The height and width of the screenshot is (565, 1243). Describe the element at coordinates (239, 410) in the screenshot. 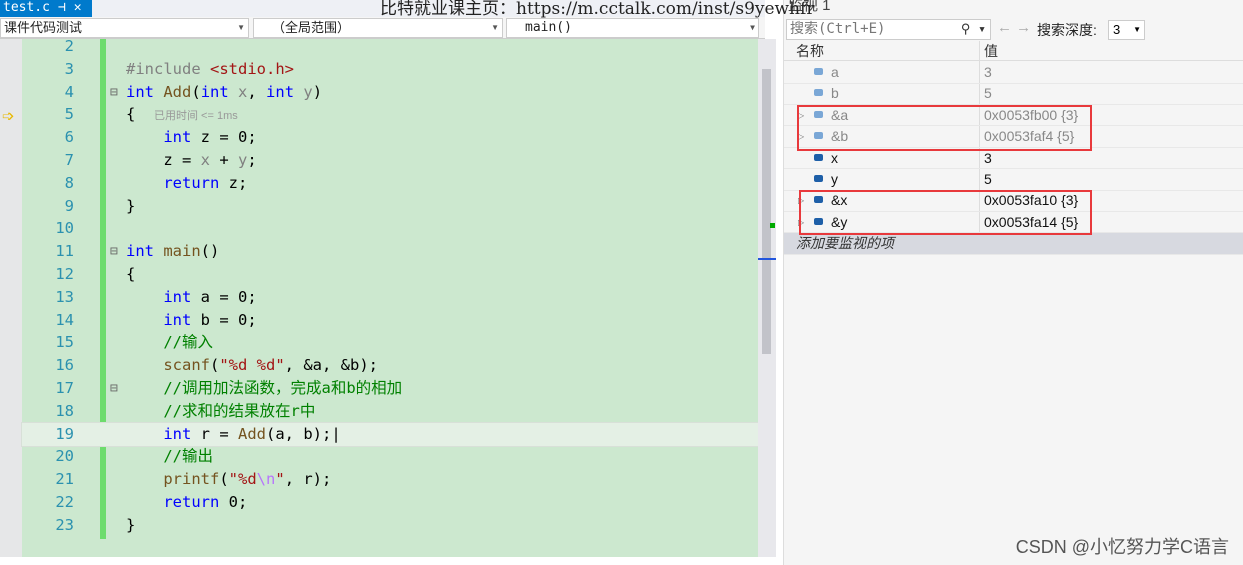

I see `code-text: //求和的结果放在r中` at that location.